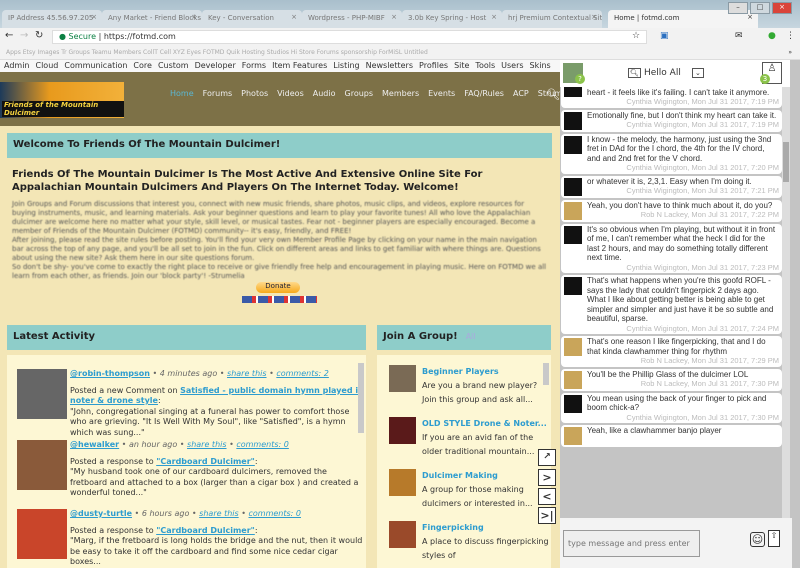 This screenshot has height=568, width=800. Describe the element at coordinates (547, 457) in the screenshot. I see `popout-icon: ↗` at that location.